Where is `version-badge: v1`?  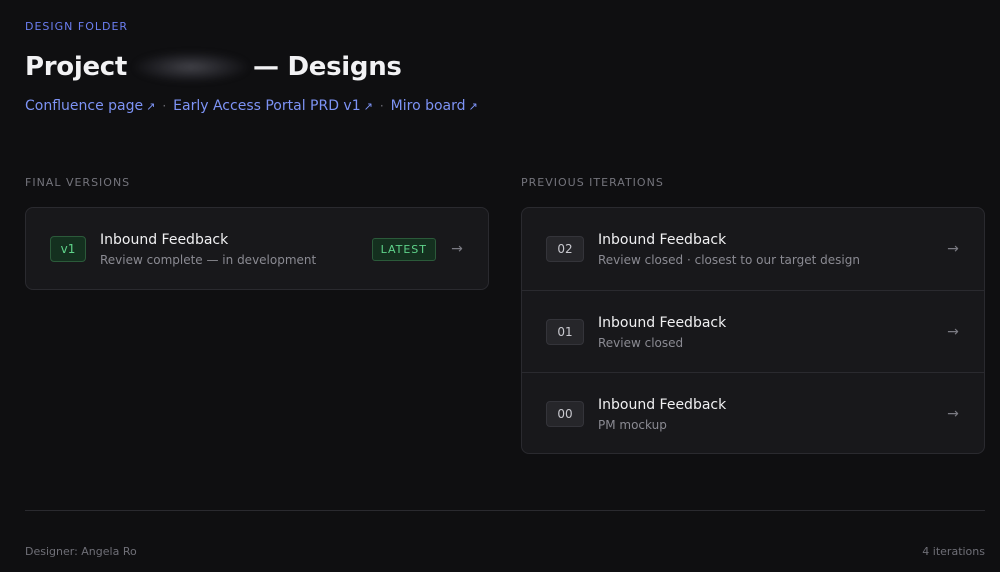 version-badge: v1 is located at coordinates (68, 249).